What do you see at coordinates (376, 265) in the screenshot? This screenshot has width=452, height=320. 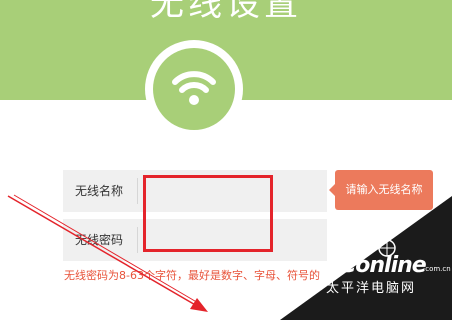 I see `watermark-logo: PConline` at bounding box center [376, 265].